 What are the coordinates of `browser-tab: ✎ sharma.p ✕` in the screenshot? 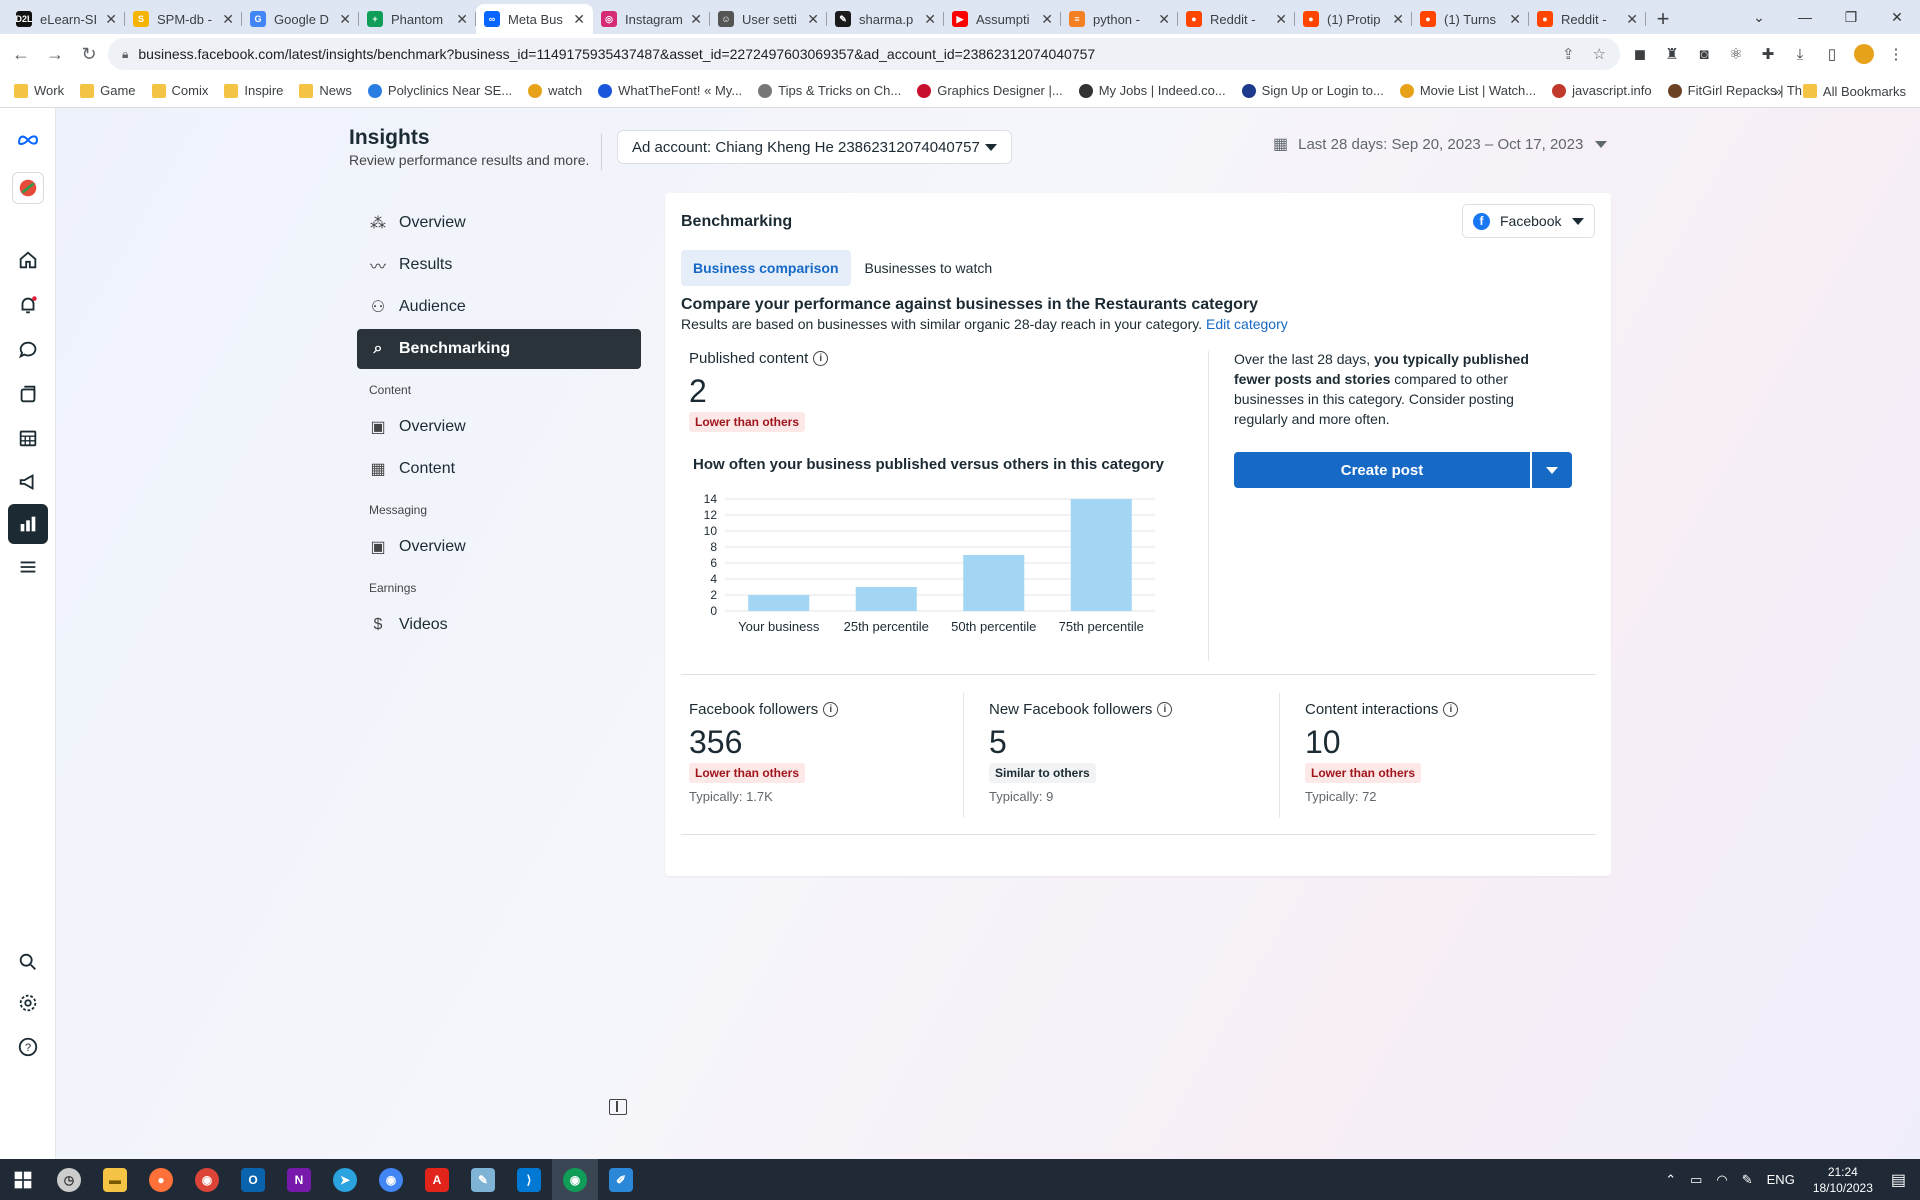 It's located at (885, 19).